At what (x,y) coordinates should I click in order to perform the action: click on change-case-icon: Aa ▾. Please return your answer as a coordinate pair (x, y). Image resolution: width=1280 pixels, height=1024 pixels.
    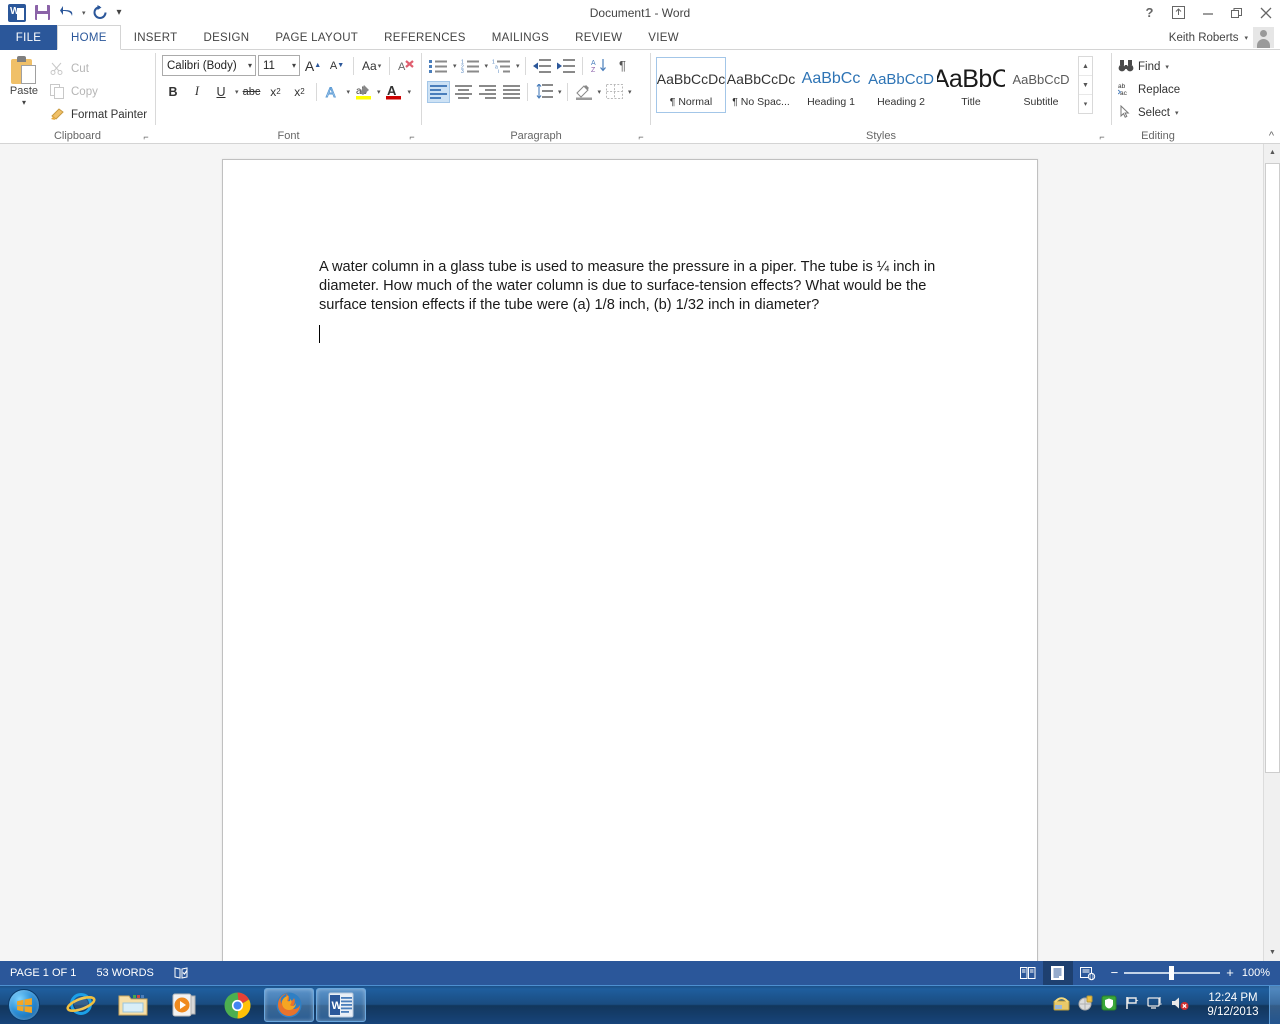
    Looking at the image, I should click on (371, 66).